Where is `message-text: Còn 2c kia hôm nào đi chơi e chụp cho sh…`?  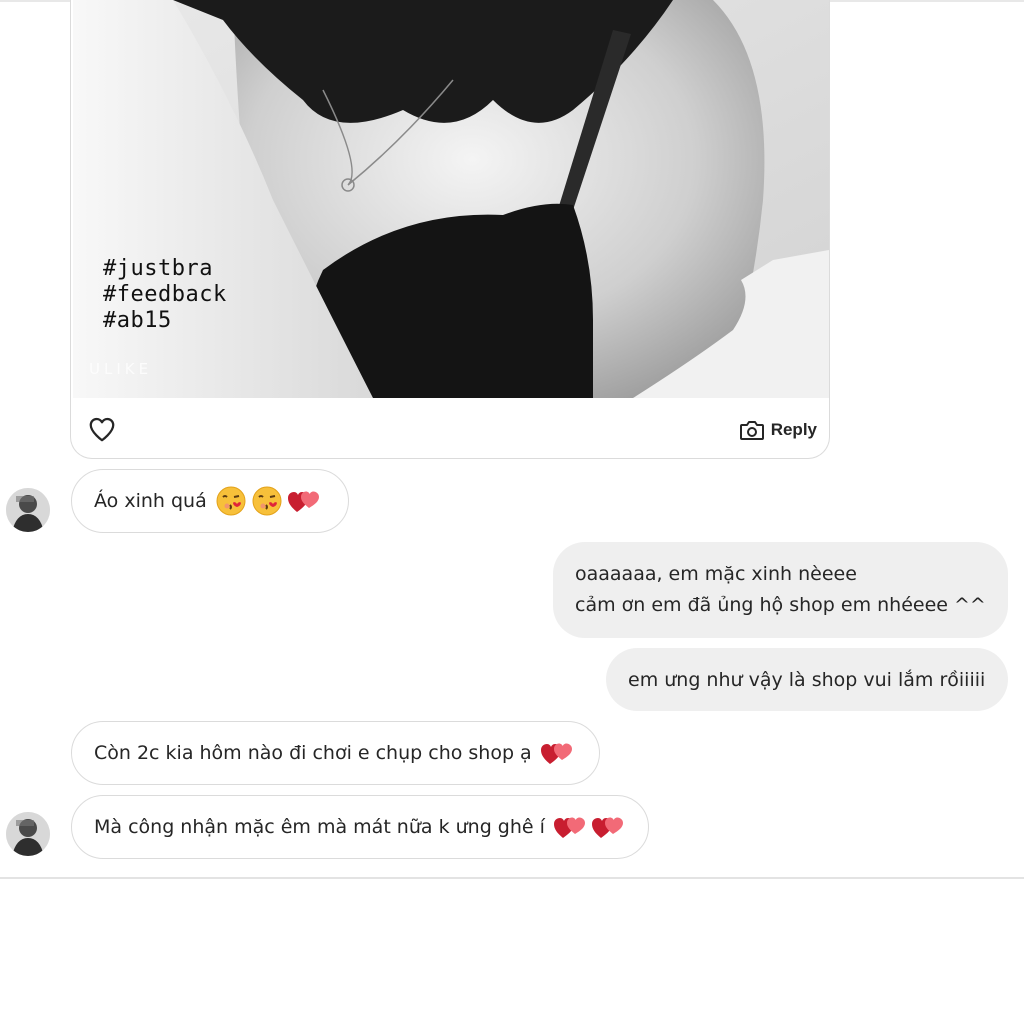 message-text: Còn 2c kia hôm nào đi chơi e chụp cho sh… is located at coordinates (313, 753).